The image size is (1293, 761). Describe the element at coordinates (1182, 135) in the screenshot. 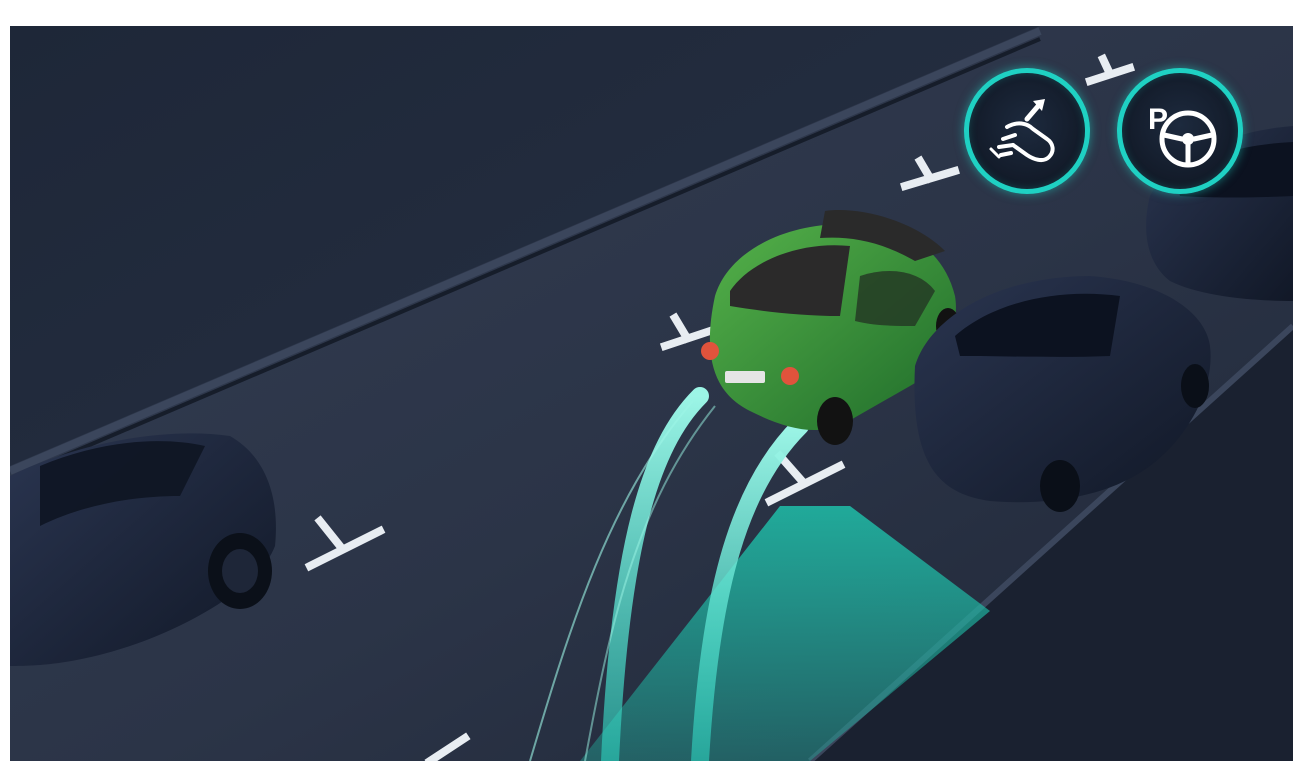

I see `park-assist-glyph: P` at that location.